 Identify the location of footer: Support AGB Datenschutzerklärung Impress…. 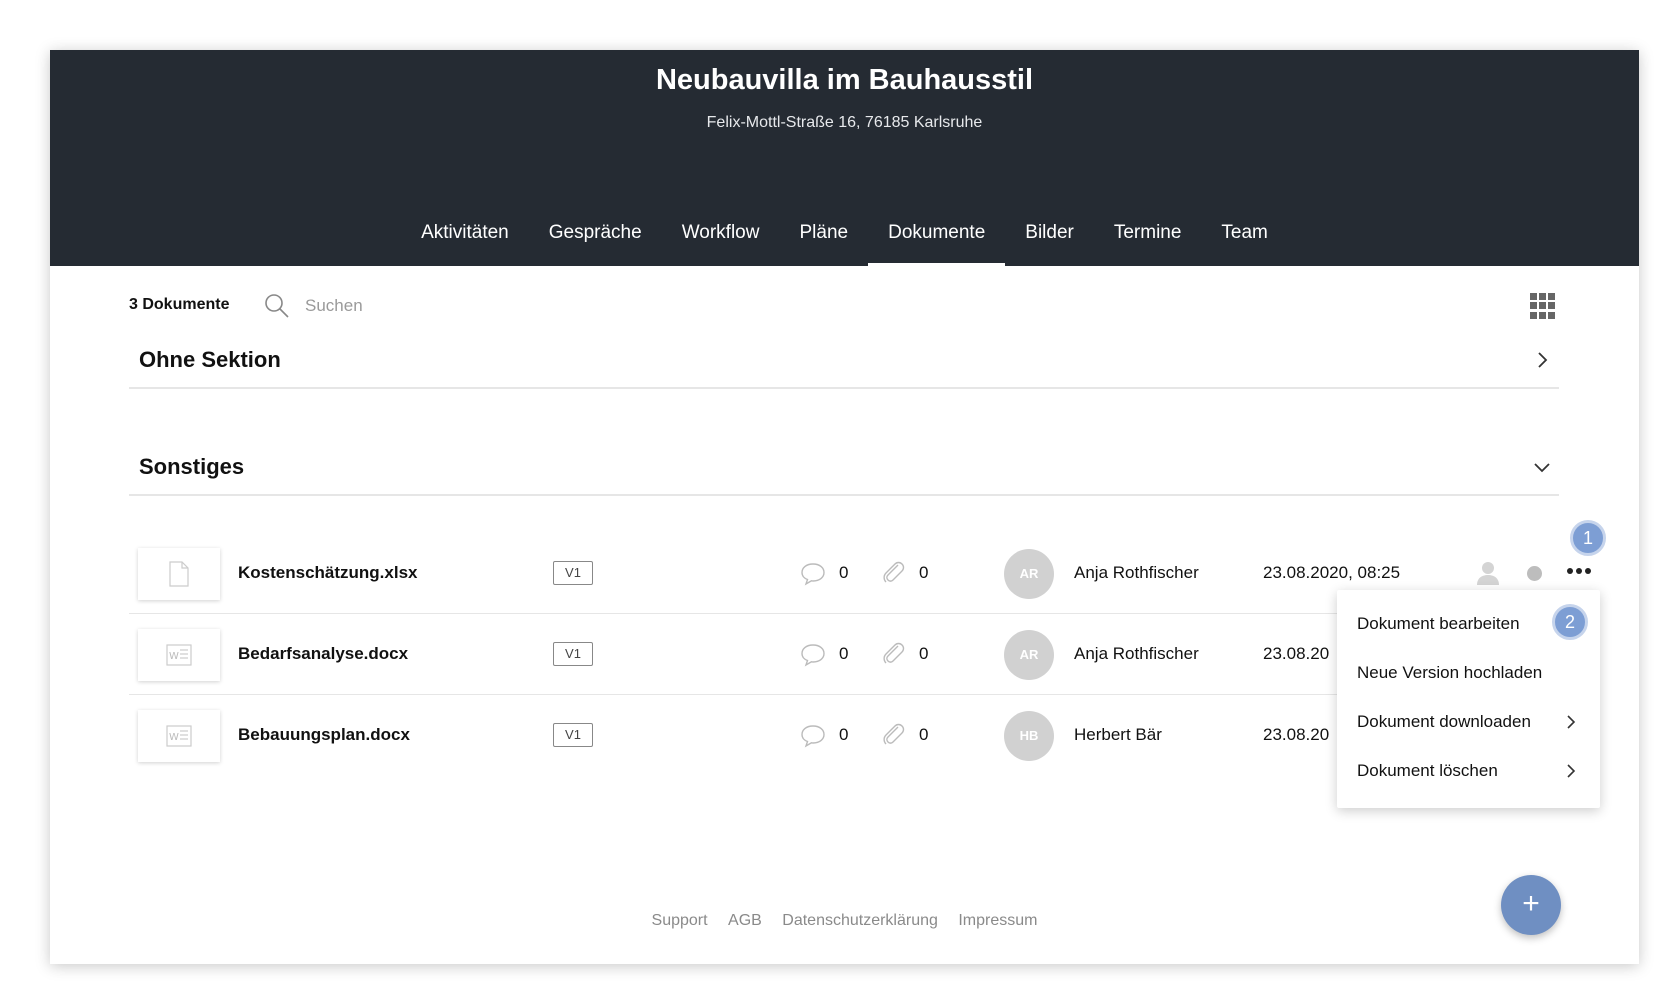
(844, 921).